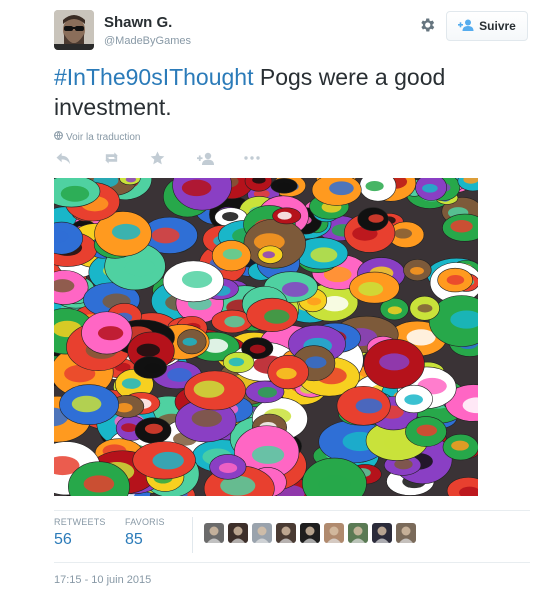 The width and height of the screenshot is (550, 596). What do you see at coordinates (103, 137) in the screenshot?
I see `translate-label: Voir la traduction` at bounding box center [103, 137].